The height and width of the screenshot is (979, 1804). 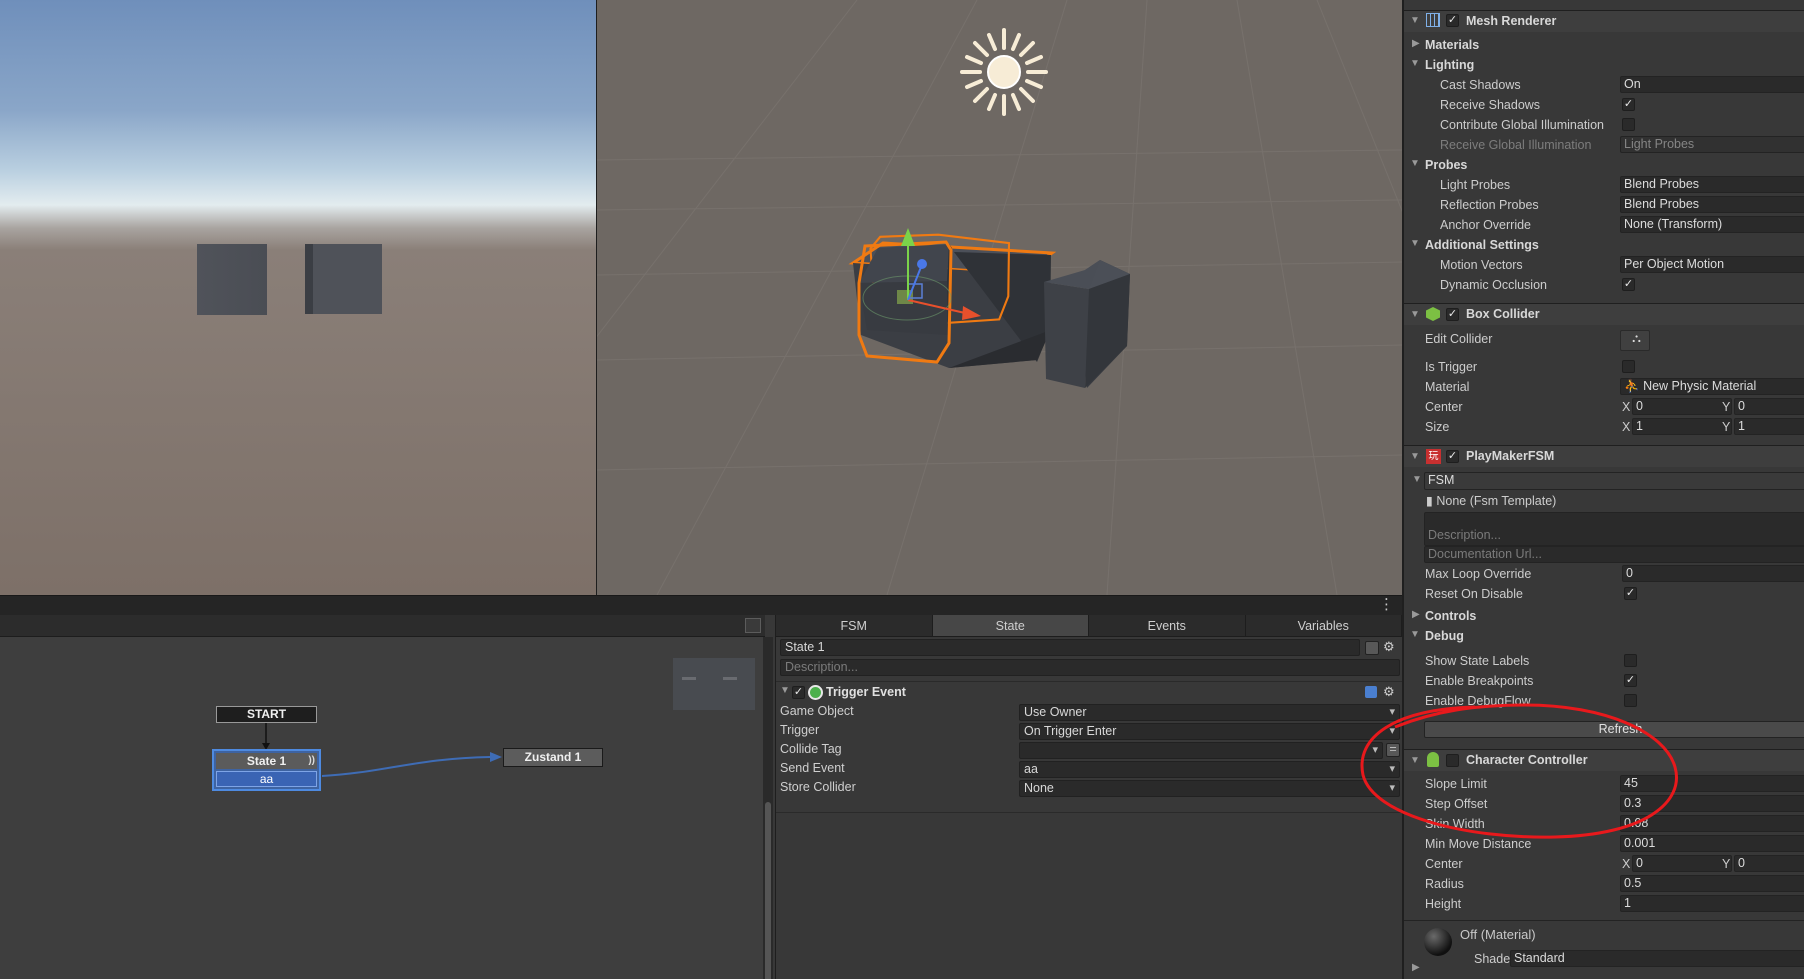 What do you see at coordinates (1657, 958) in the screenshot?
I see `shader-dropdown: Standard` at bounding box center [1657, 958].